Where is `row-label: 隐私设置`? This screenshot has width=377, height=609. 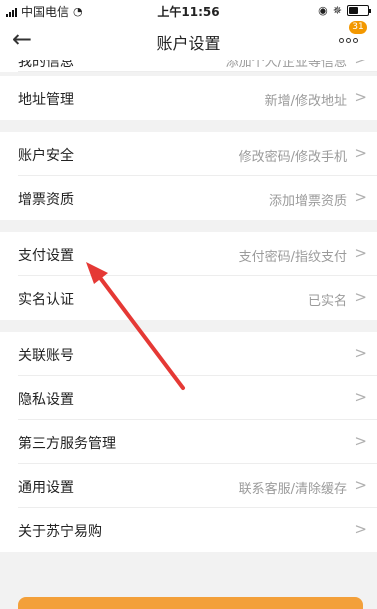 row-label: 隐私设置 is located at coordinates (46, 400).